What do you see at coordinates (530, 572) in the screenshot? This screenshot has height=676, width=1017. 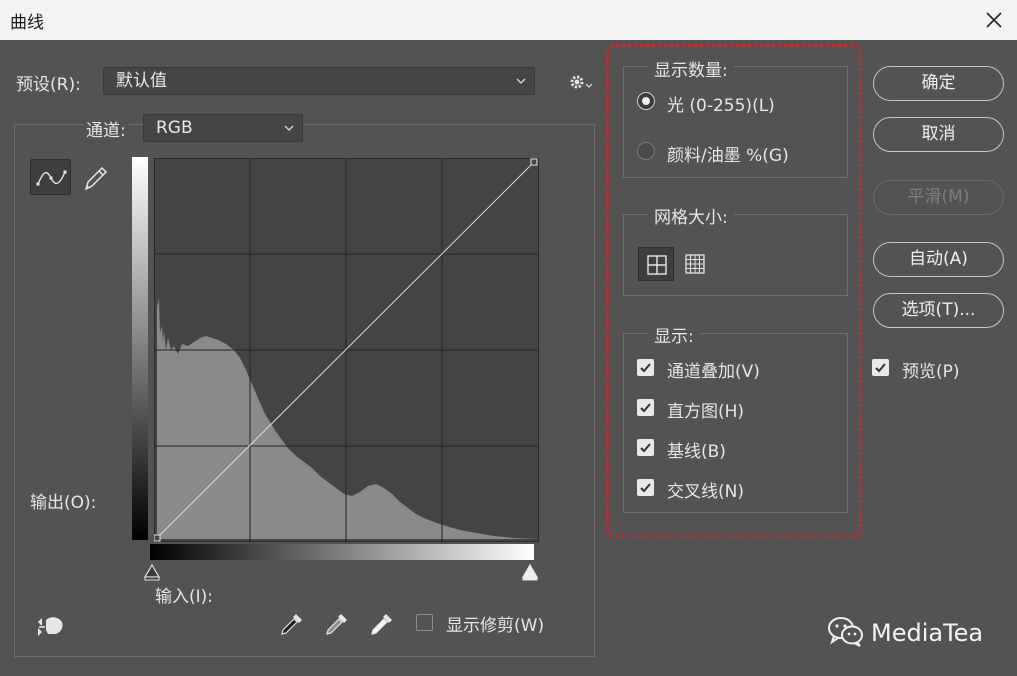 I see `white-input-slider` at bounding box center [530, 572].